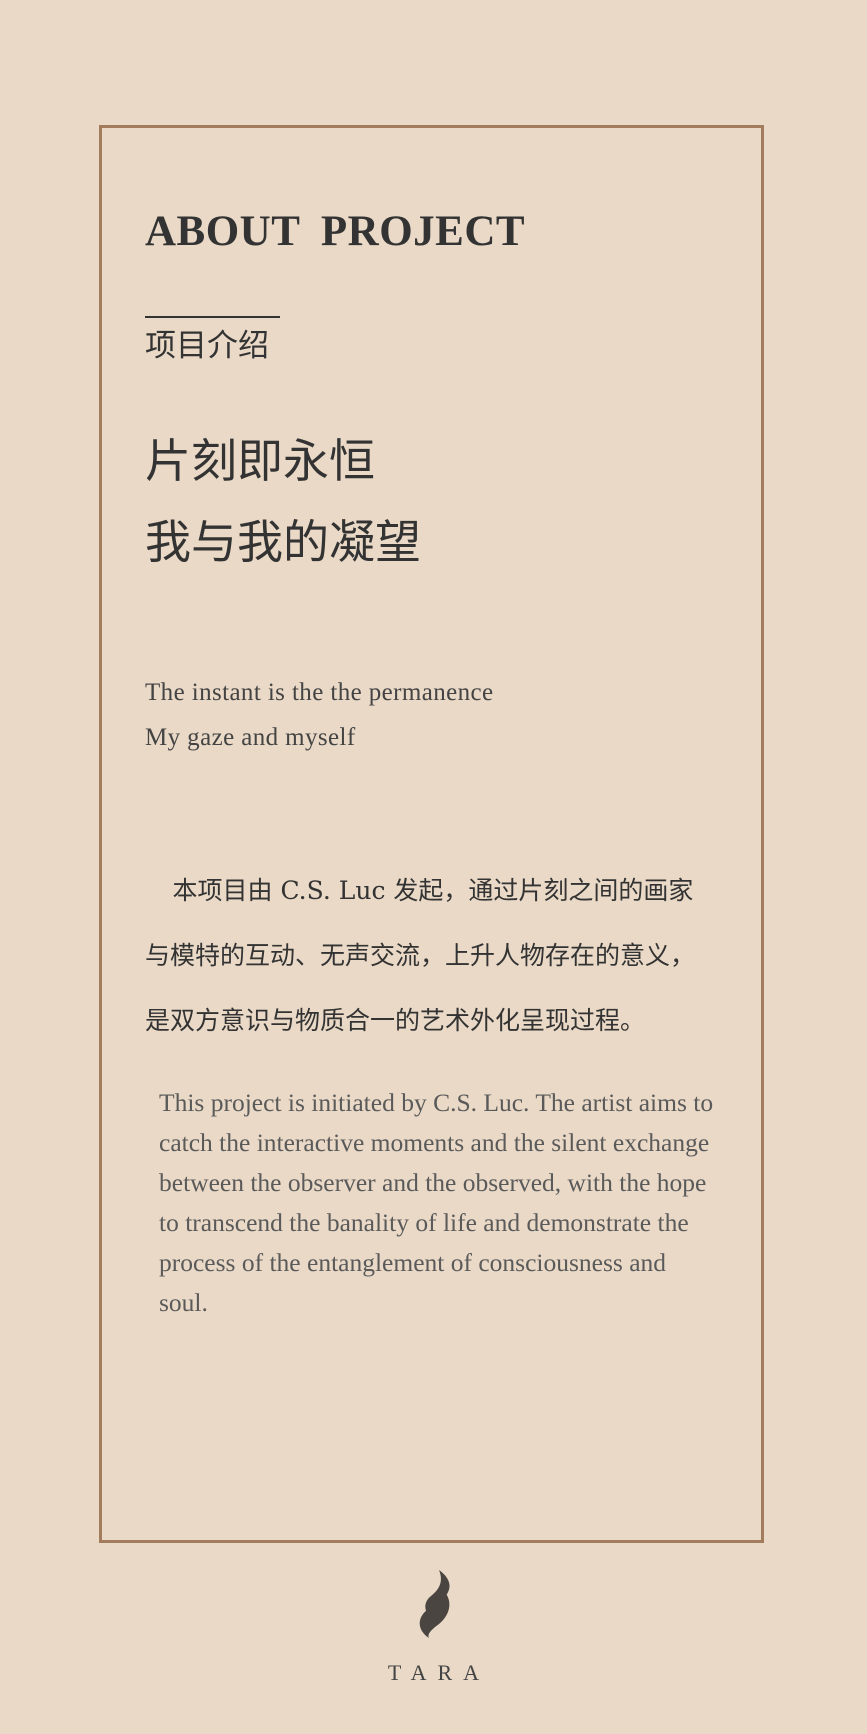  Describe the element at coordinates (435, 502) in the screenshot. I see `headline-cn: 片刻即永恒 我与我的凝望` at that location.